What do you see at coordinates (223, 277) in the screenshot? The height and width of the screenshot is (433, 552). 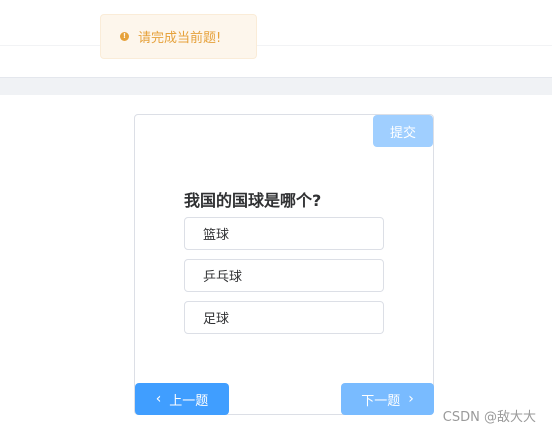 I see `option-label: 乒乓球` at bounding box center [223, 277].